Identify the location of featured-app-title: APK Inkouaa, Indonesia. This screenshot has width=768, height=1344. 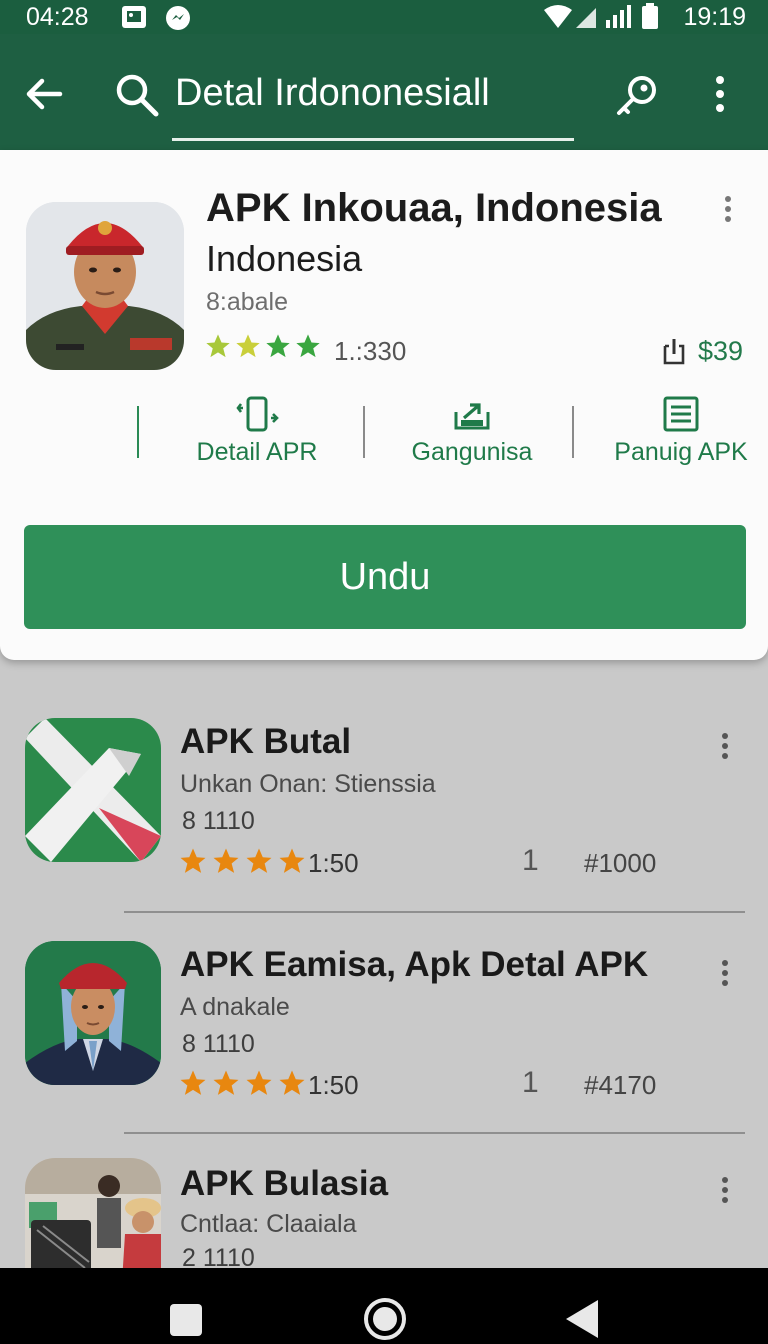
(434, 208).